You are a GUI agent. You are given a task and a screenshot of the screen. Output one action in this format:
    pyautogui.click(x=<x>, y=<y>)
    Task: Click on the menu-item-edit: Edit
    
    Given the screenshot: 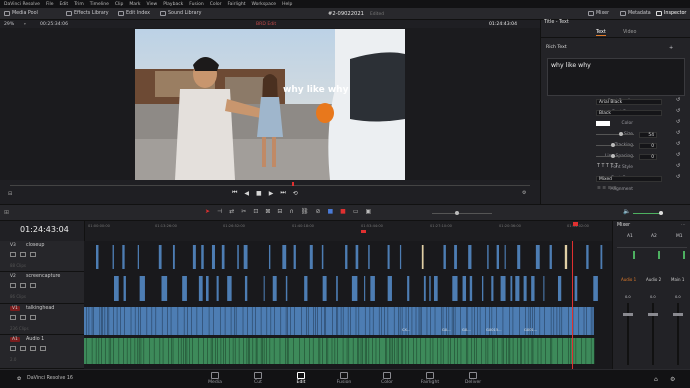 What is the action you would take?
    pyautogui.click(x=63, y=4)
    